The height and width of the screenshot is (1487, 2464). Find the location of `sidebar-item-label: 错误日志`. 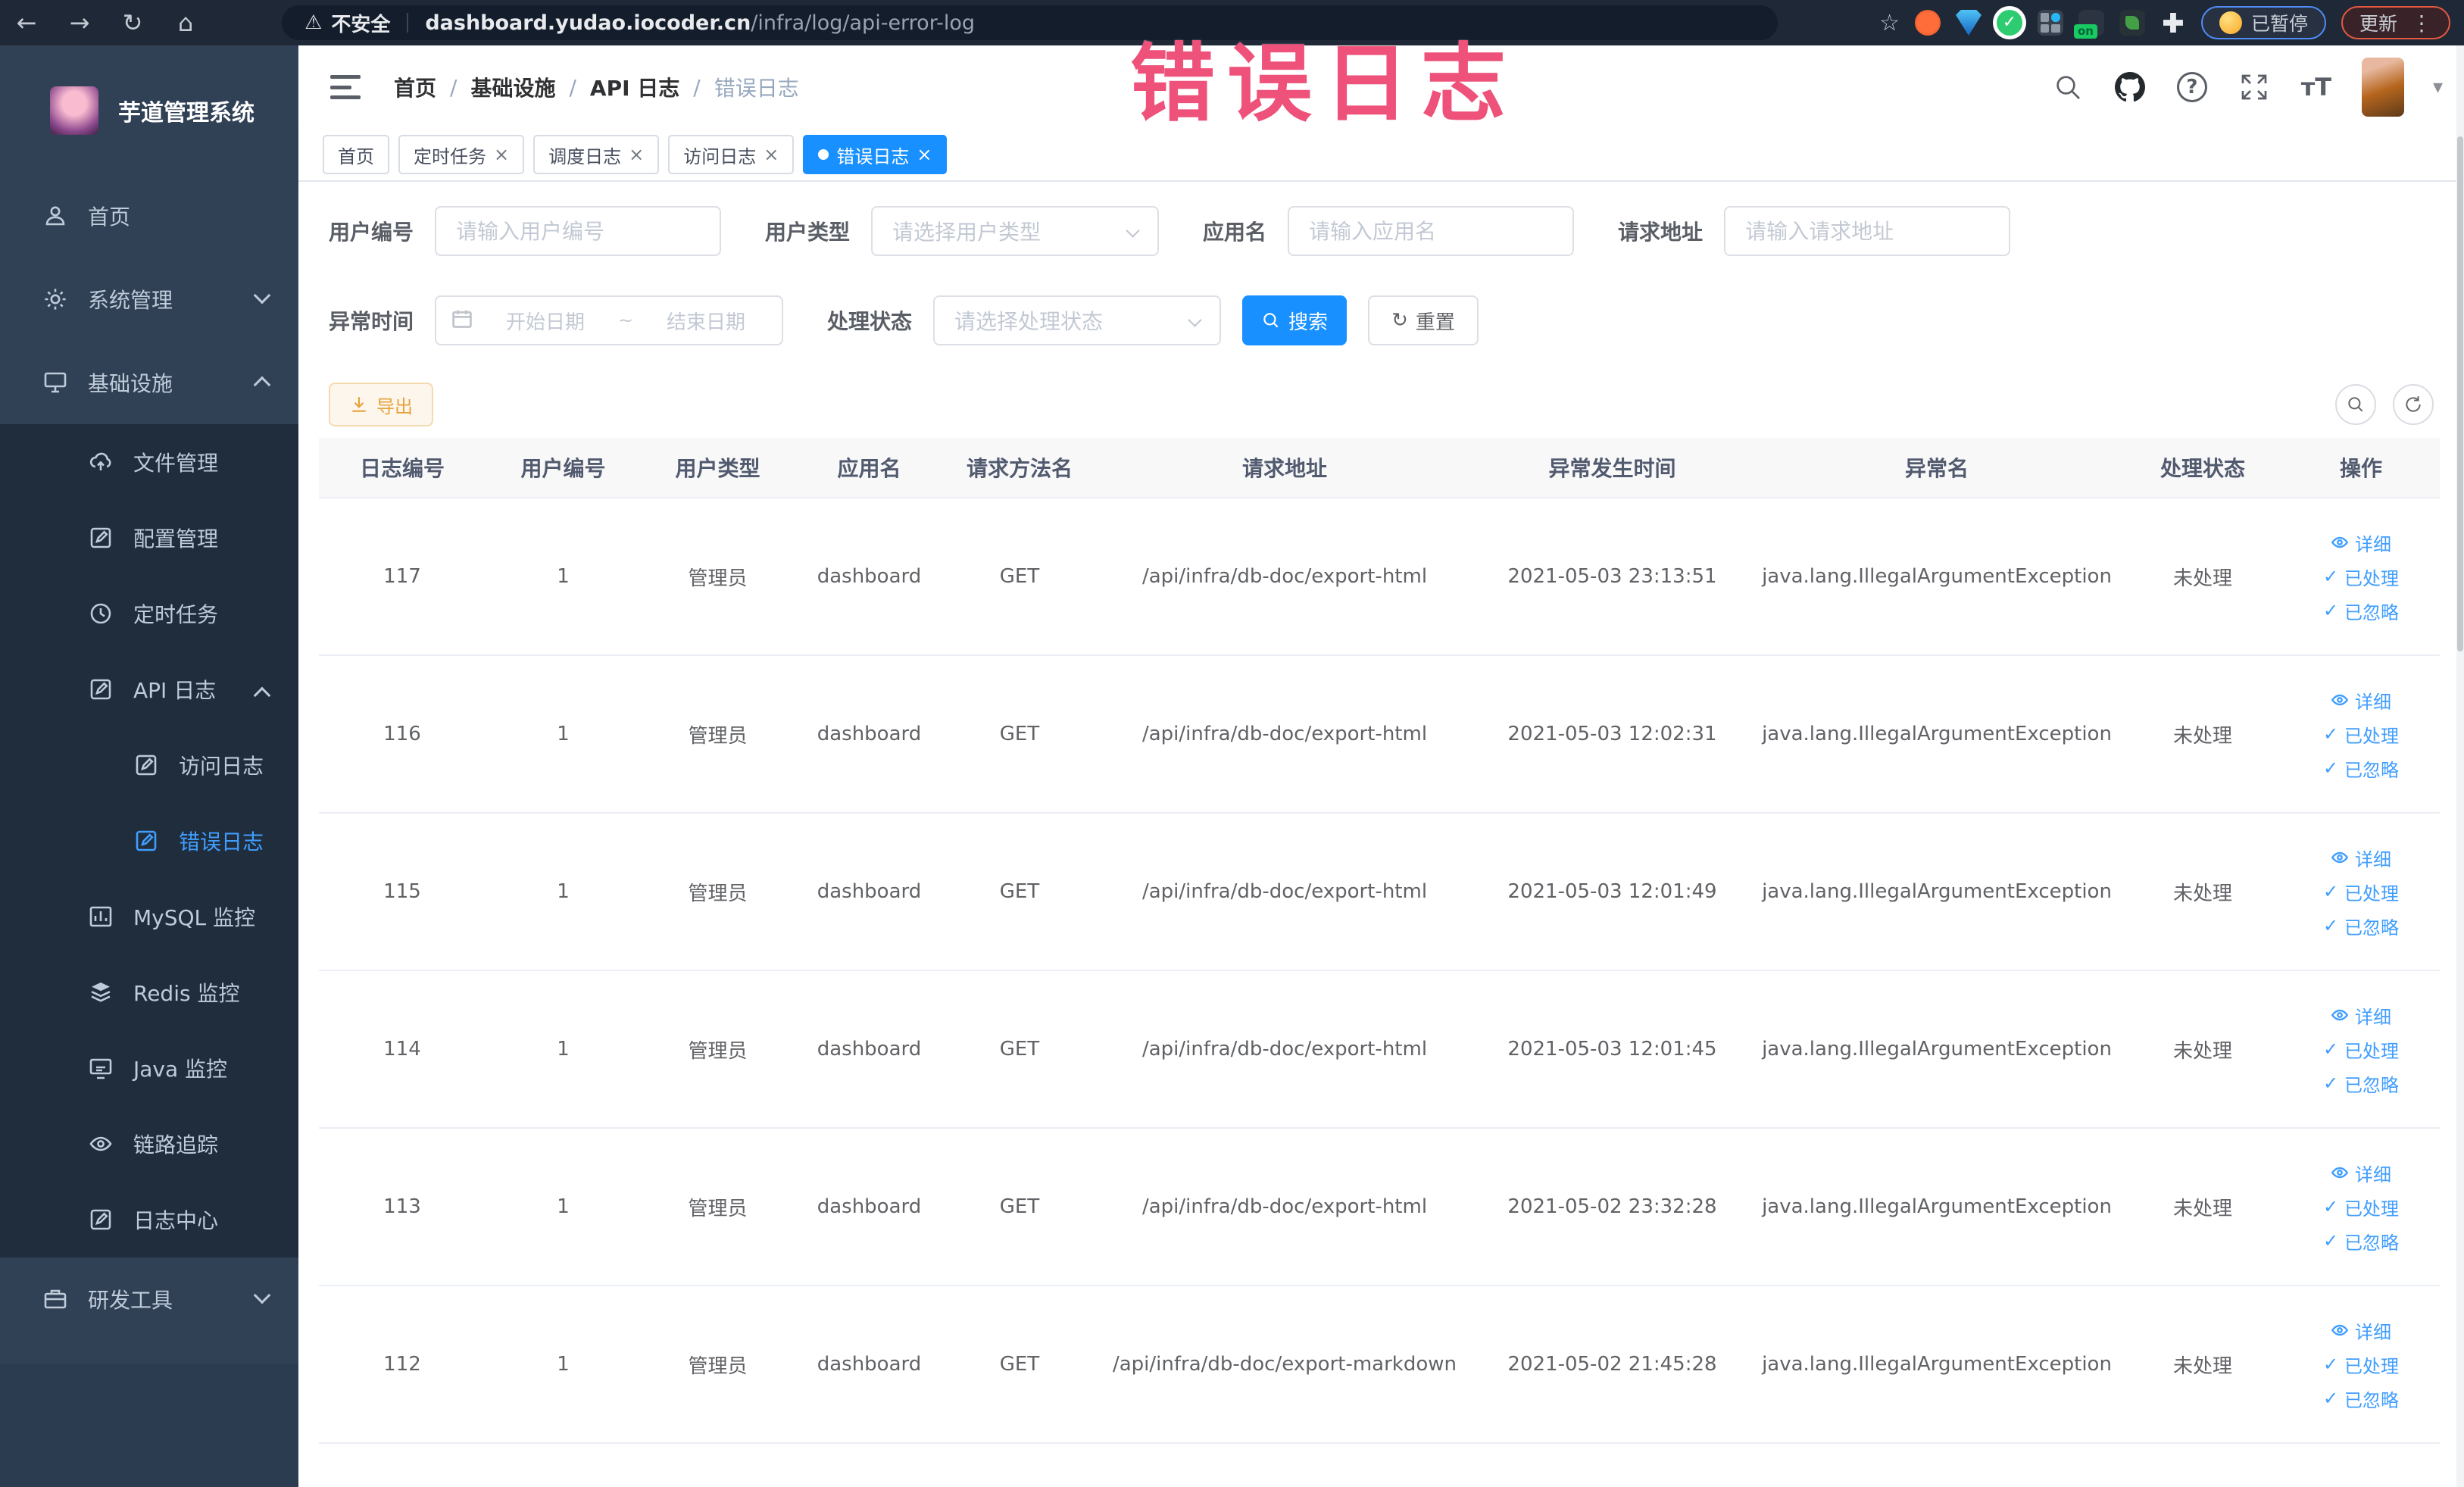

sidebar-item-label: 错误日志 is located at coordinates (221, 841).